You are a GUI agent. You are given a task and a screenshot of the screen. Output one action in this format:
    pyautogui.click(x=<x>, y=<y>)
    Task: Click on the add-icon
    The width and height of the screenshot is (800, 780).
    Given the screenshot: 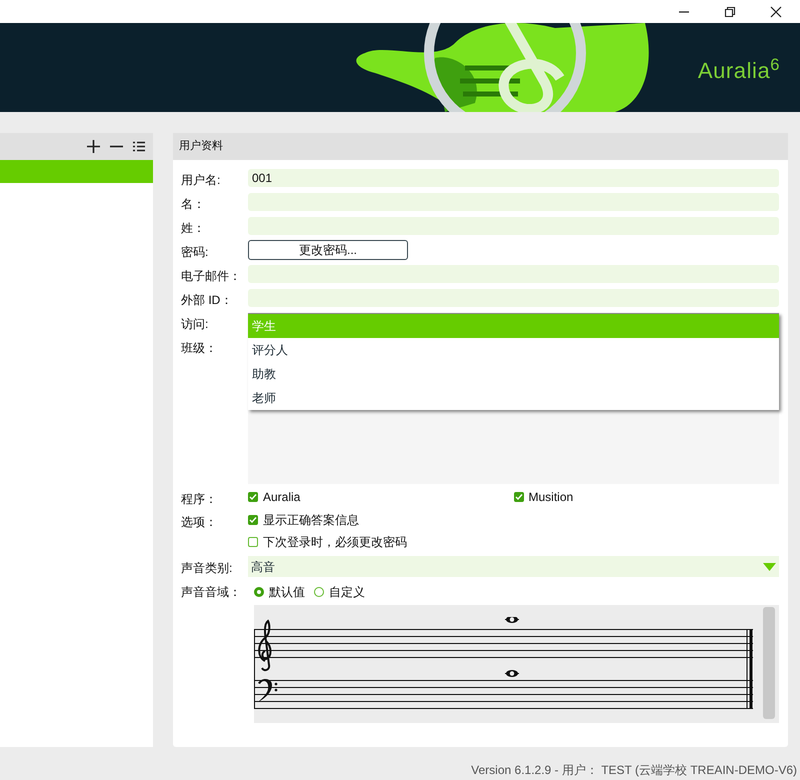 What is the action you would take?
    pyautogui.click(x=93, y=146)
    